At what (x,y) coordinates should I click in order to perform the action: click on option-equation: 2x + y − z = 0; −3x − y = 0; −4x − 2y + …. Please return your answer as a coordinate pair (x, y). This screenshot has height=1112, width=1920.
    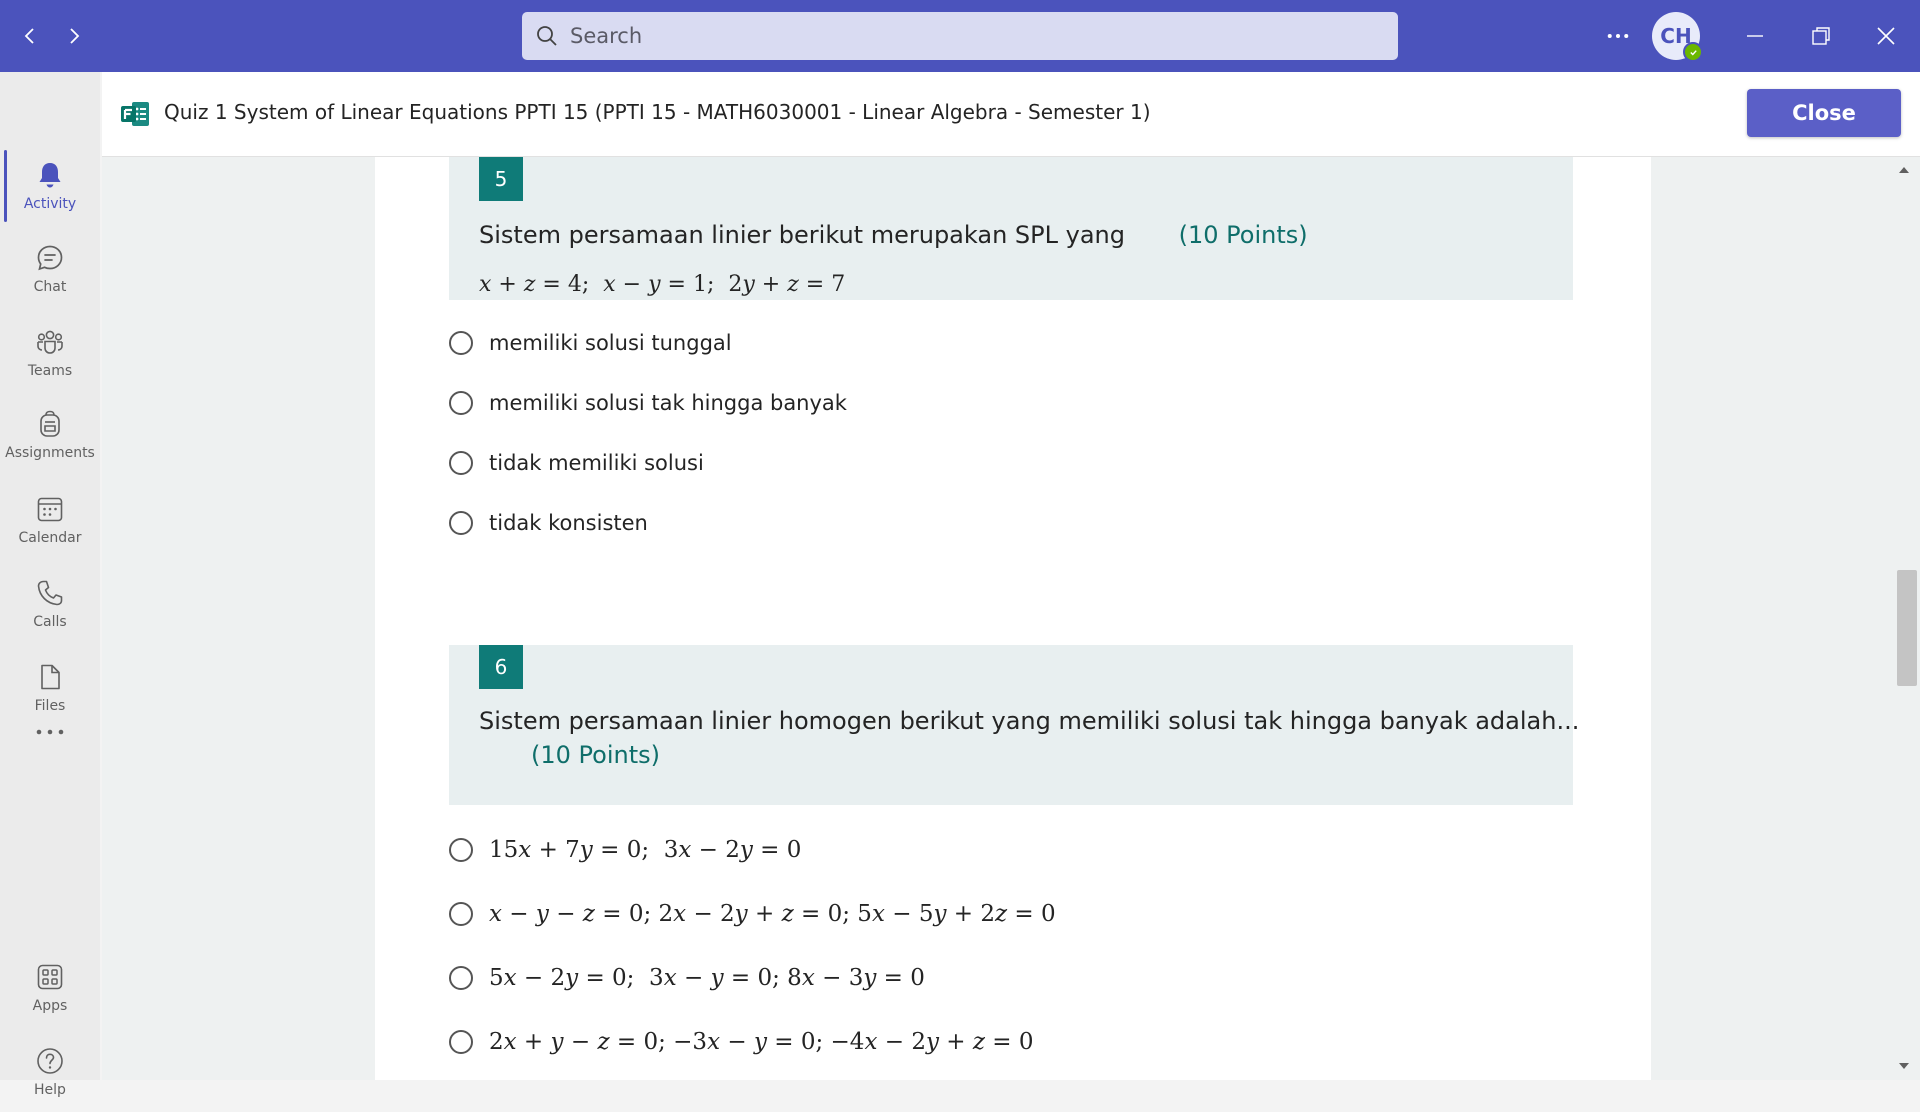
    Looking at the image, I should click on (761, 1042).